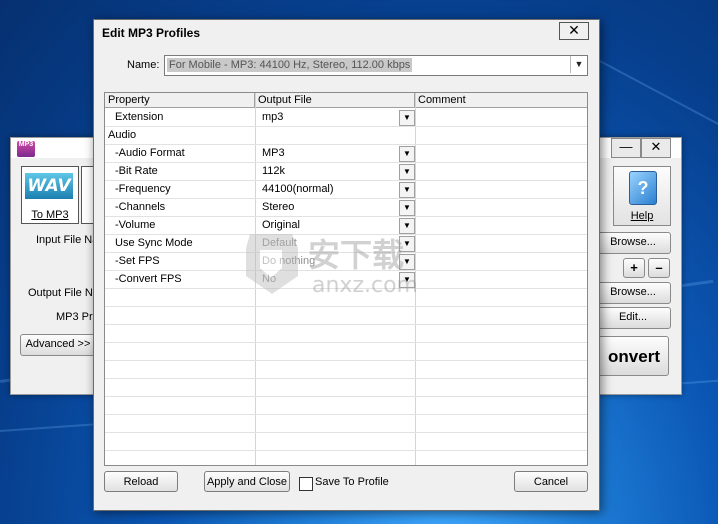 The width and height of the screenshot is (718, 524). I want to click on property-cell: -Bit Rate, so click(136, 171).